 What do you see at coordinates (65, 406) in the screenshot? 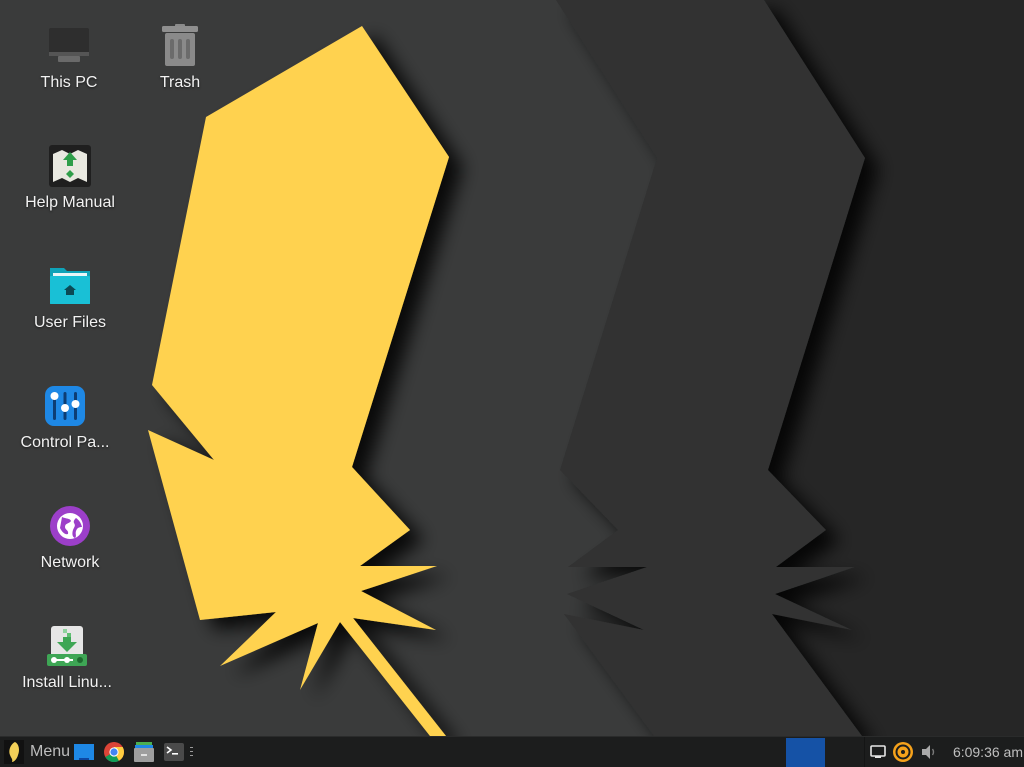
I see `control-panel-sliders-icon` at bounding box center [65, 406].